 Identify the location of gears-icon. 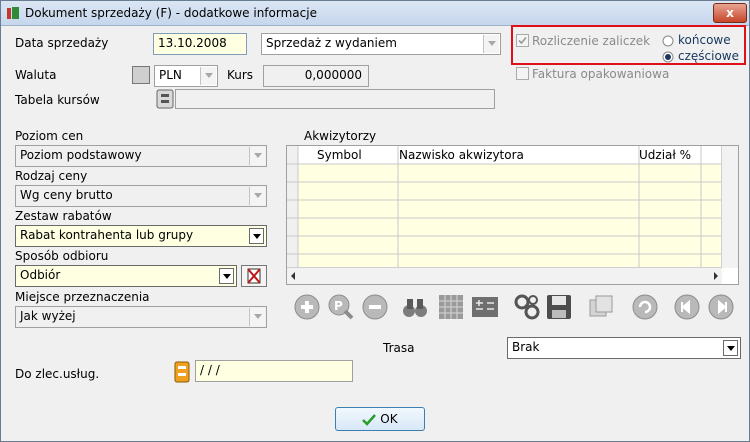
(527, 307).